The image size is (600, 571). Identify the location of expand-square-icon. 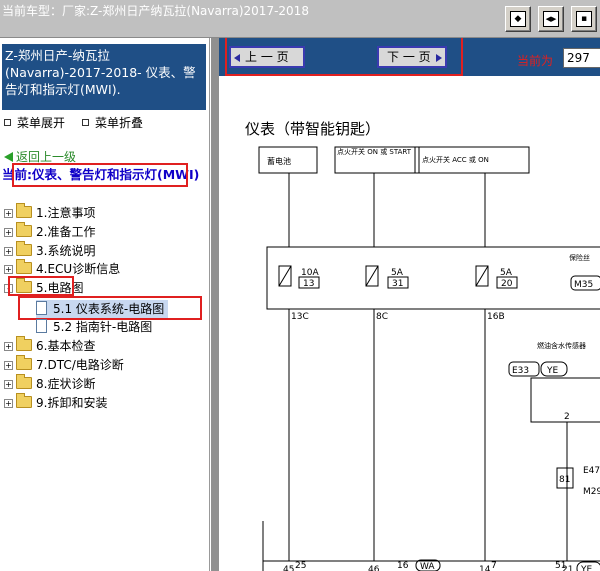
(7, 122).